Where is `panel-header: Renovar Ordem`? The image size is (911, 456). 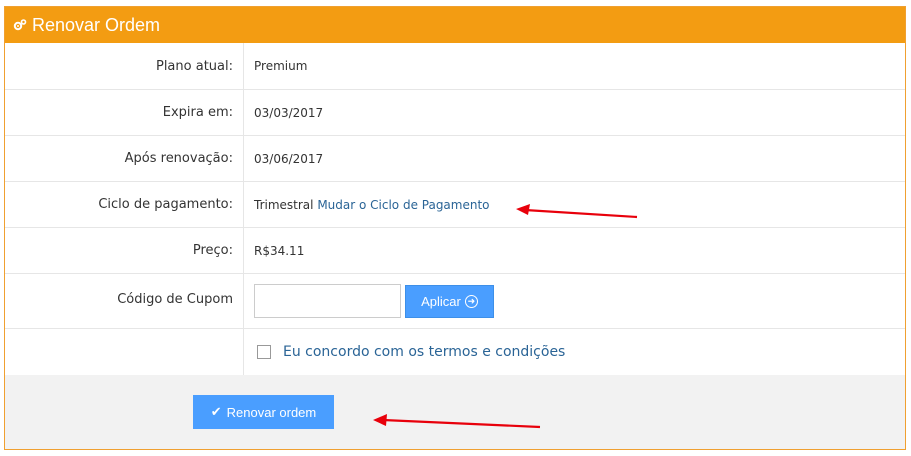
panel-header: Renovar Ordem is located at coordinates (455, 25).